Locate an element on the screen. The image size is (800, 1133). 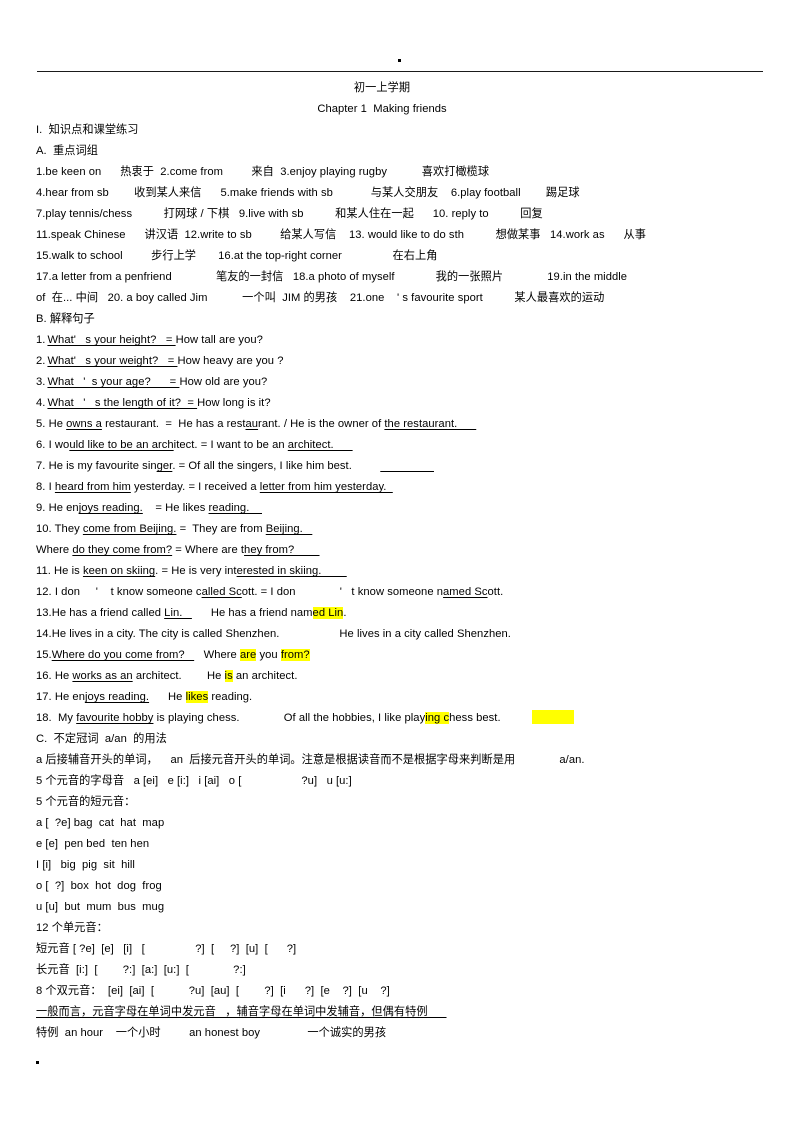
header-decorative-dot is located at coordinates (399, 60).